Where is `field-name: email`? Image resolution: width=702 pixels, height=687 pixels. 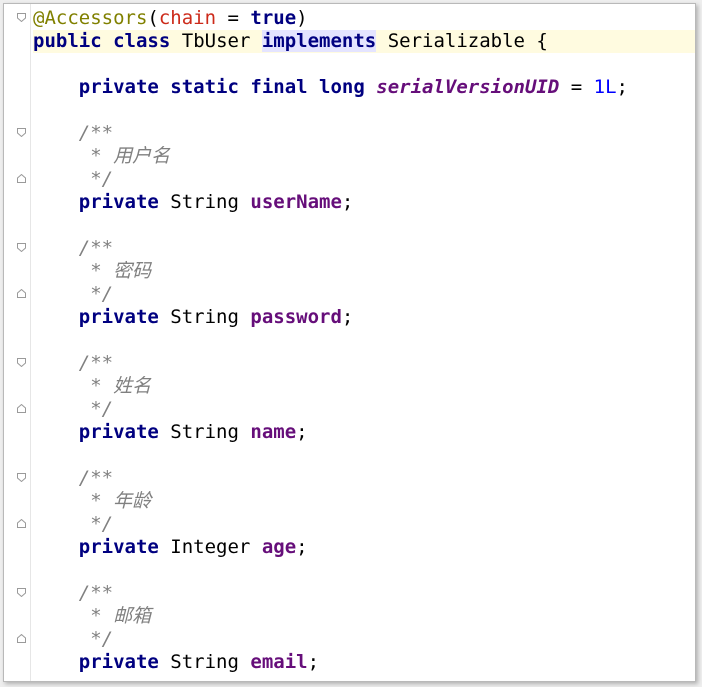
field-name: email is located at coordinates (279, 662).